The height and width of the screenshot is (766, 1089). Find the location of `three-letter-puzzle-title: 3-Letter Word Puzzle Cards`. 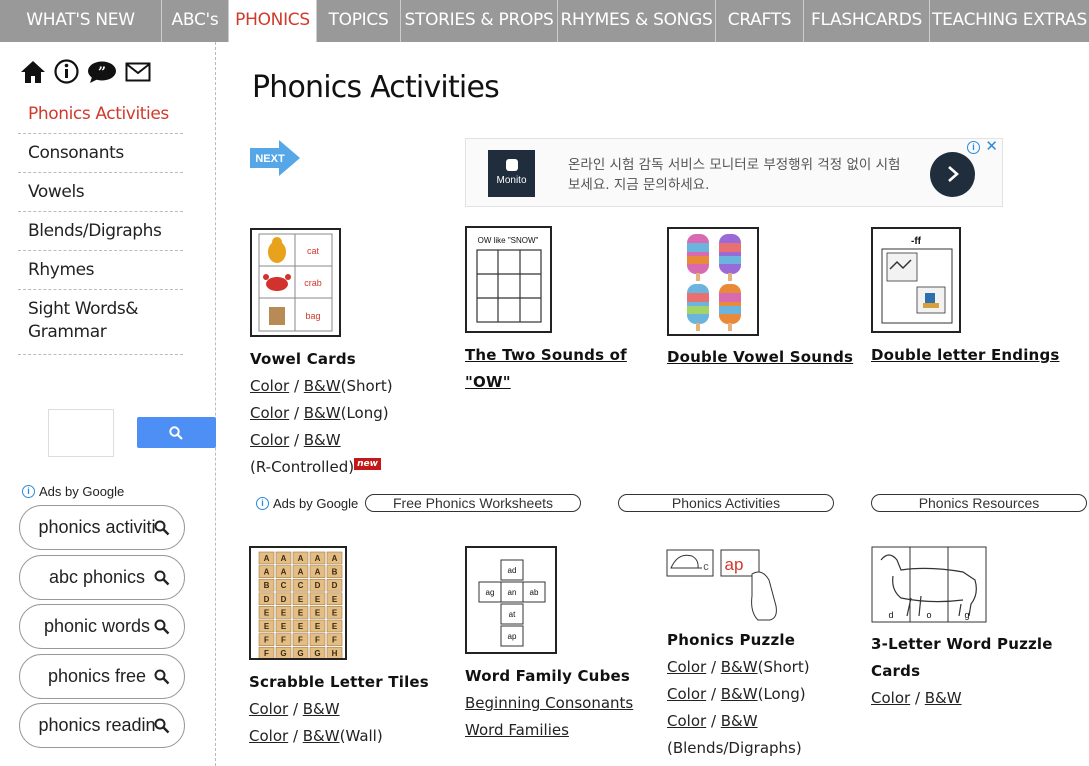

three-letter-puzzle-title: 3-Letter Word Puzzle Cards is located at coordinates (962, 657).